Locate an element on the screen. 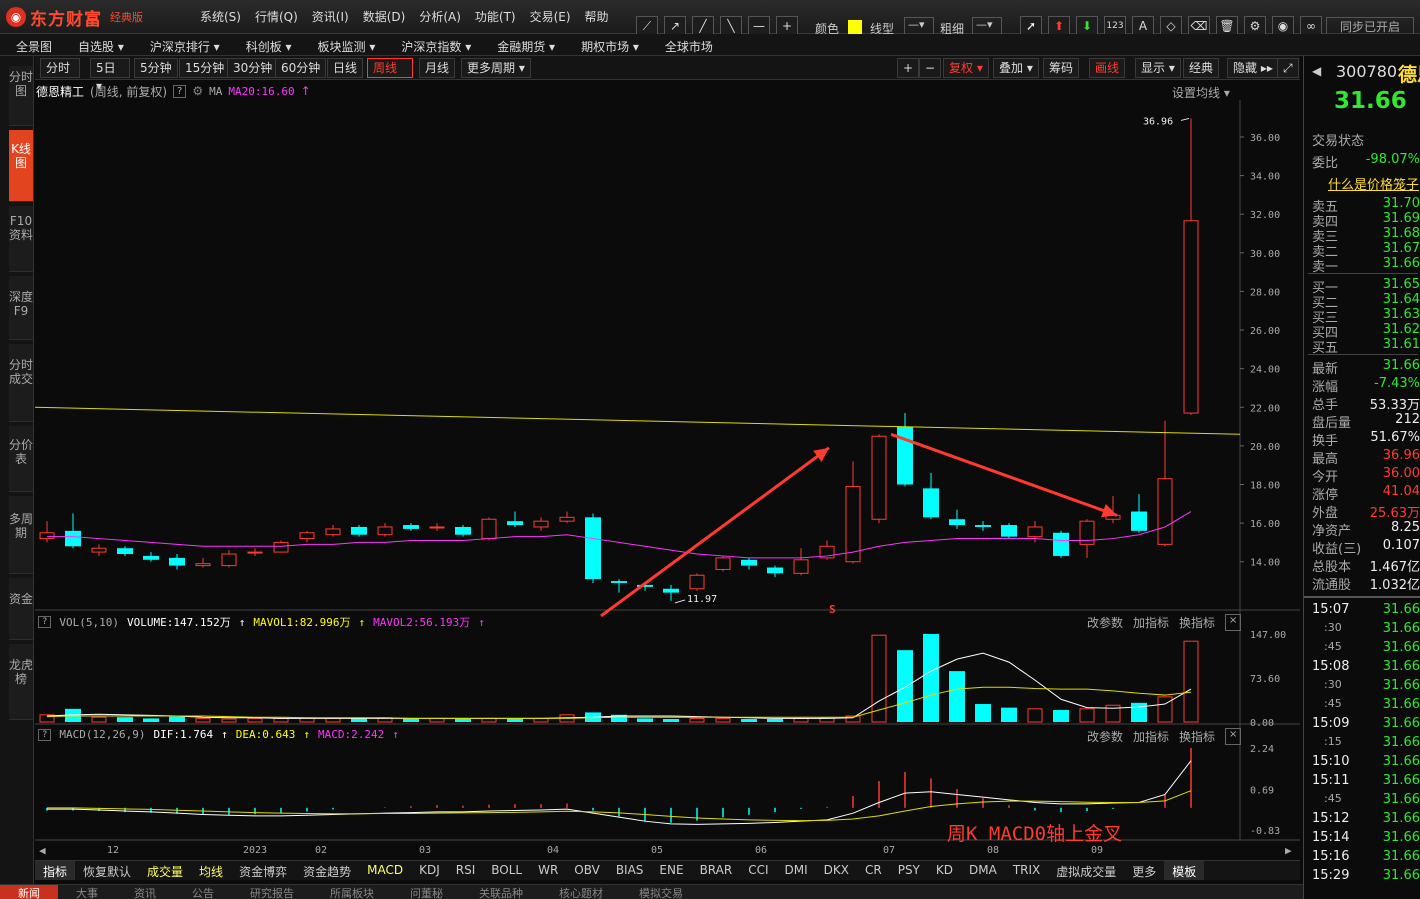  linetype-select: —▾ is located at coordinates (919, 26).